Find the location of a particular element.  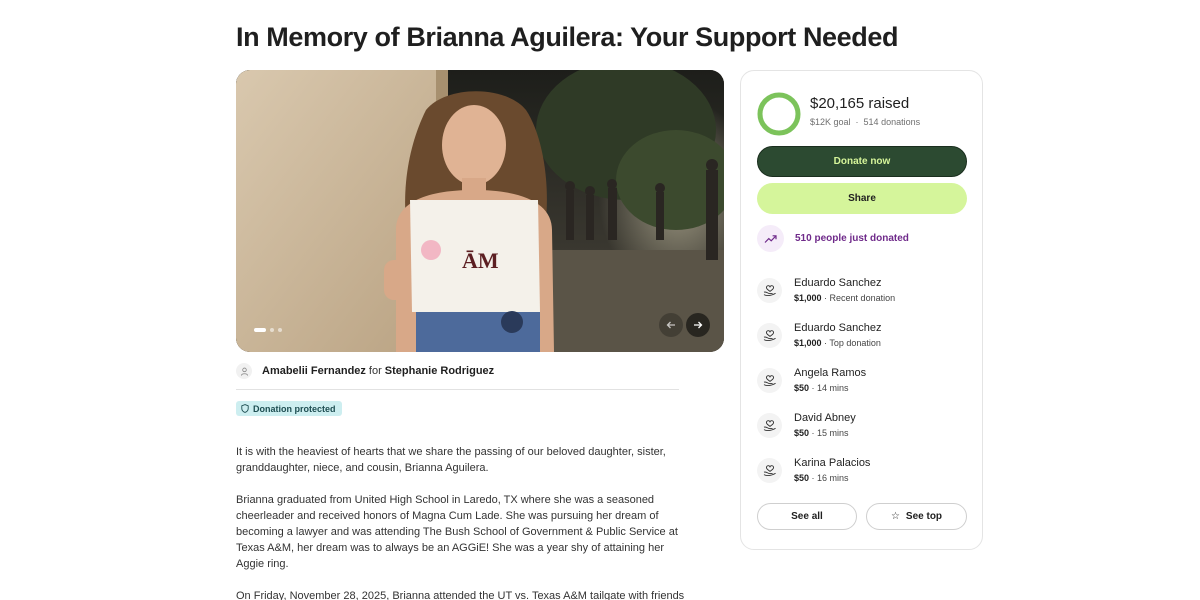

beneficiary-name: Stephanie Rodriguez is located at coordinates (439, 371).